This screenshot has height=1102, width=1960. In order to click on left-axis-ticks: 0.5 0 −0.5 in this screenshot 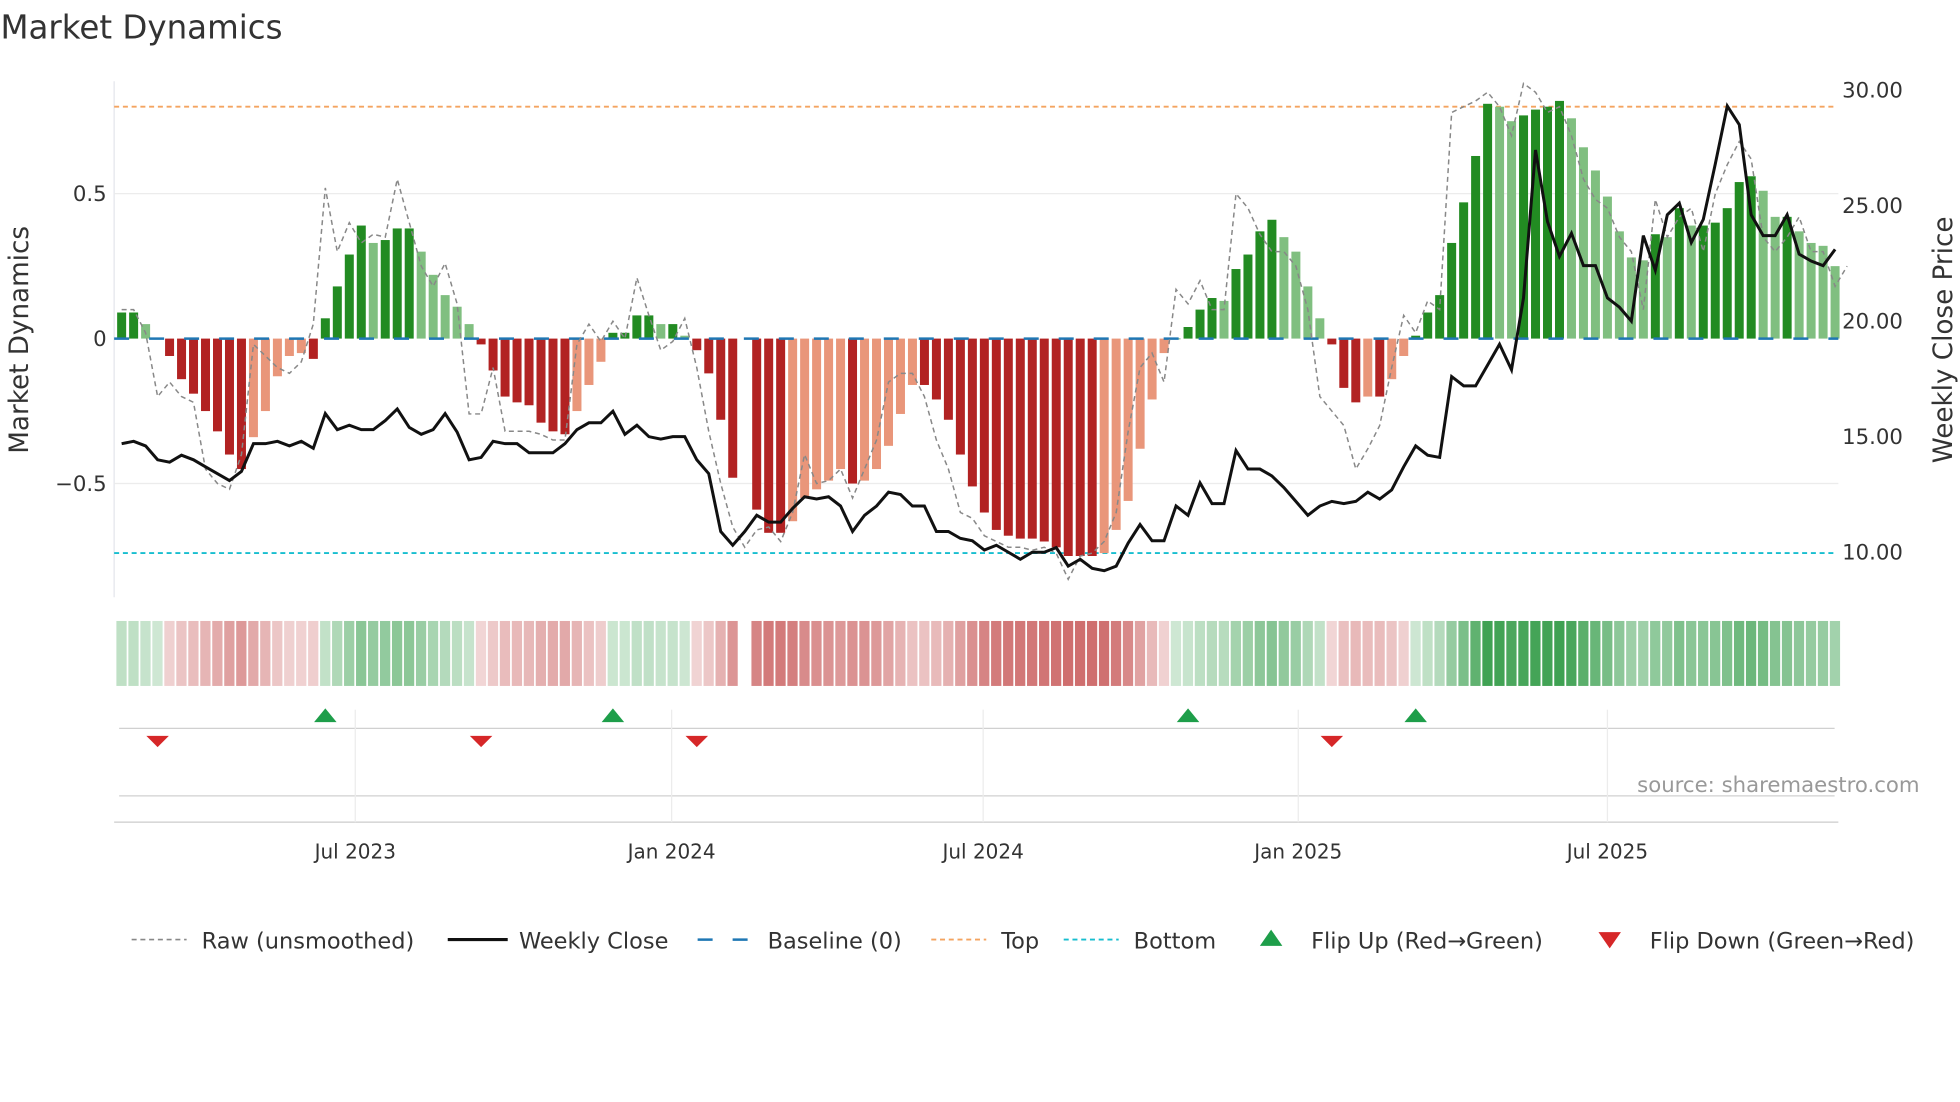, I will do `click(81, 339)`.